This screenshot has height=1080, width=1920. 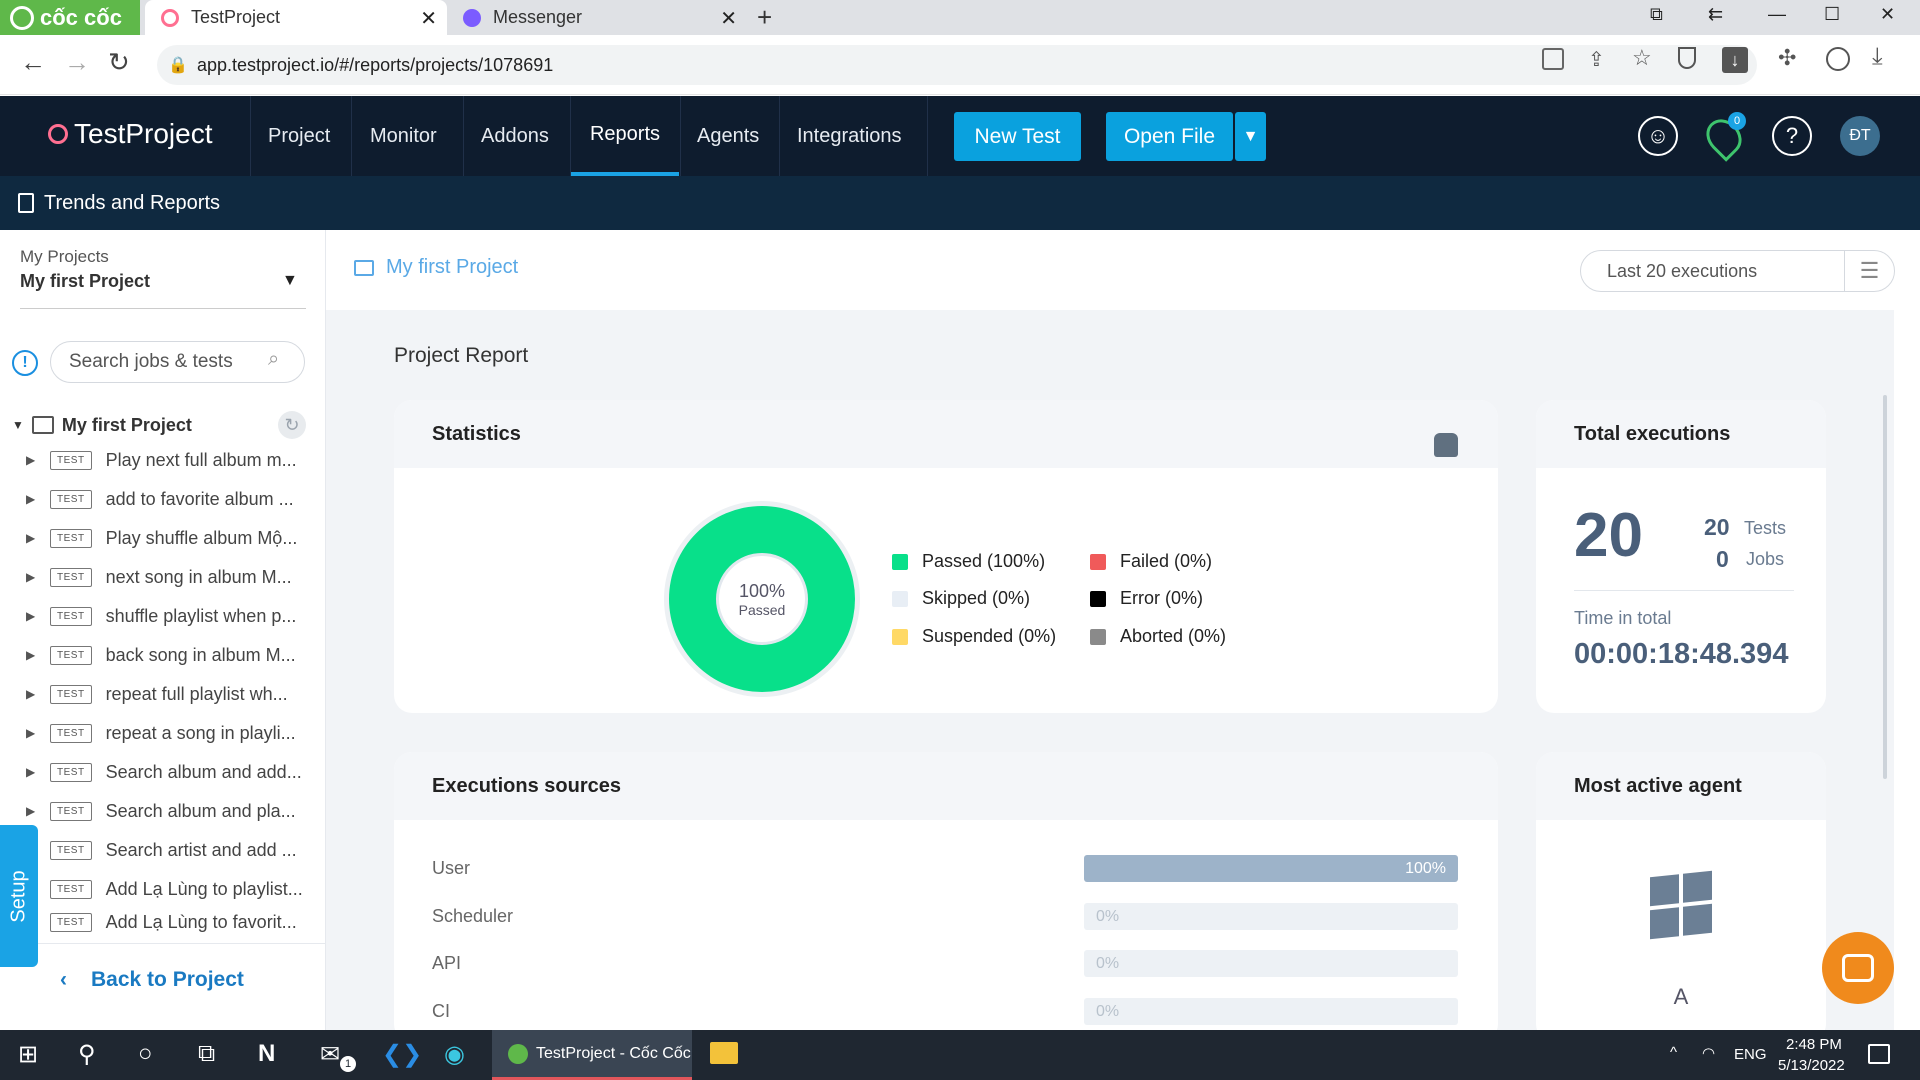 I want to click on downloads-icon: ⤓, so click(x=1877, y=57).